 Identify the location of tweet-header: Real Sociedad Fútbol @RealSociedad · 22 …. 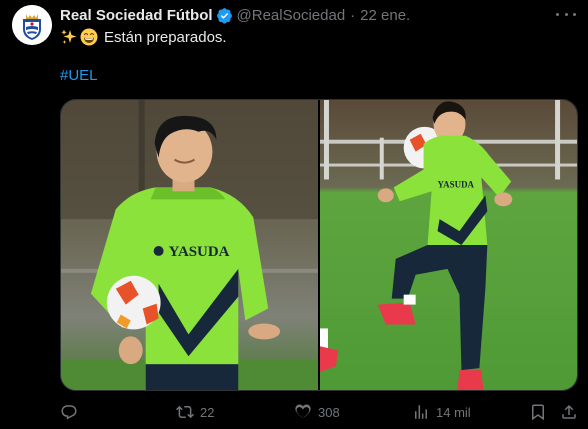
(235, 15).